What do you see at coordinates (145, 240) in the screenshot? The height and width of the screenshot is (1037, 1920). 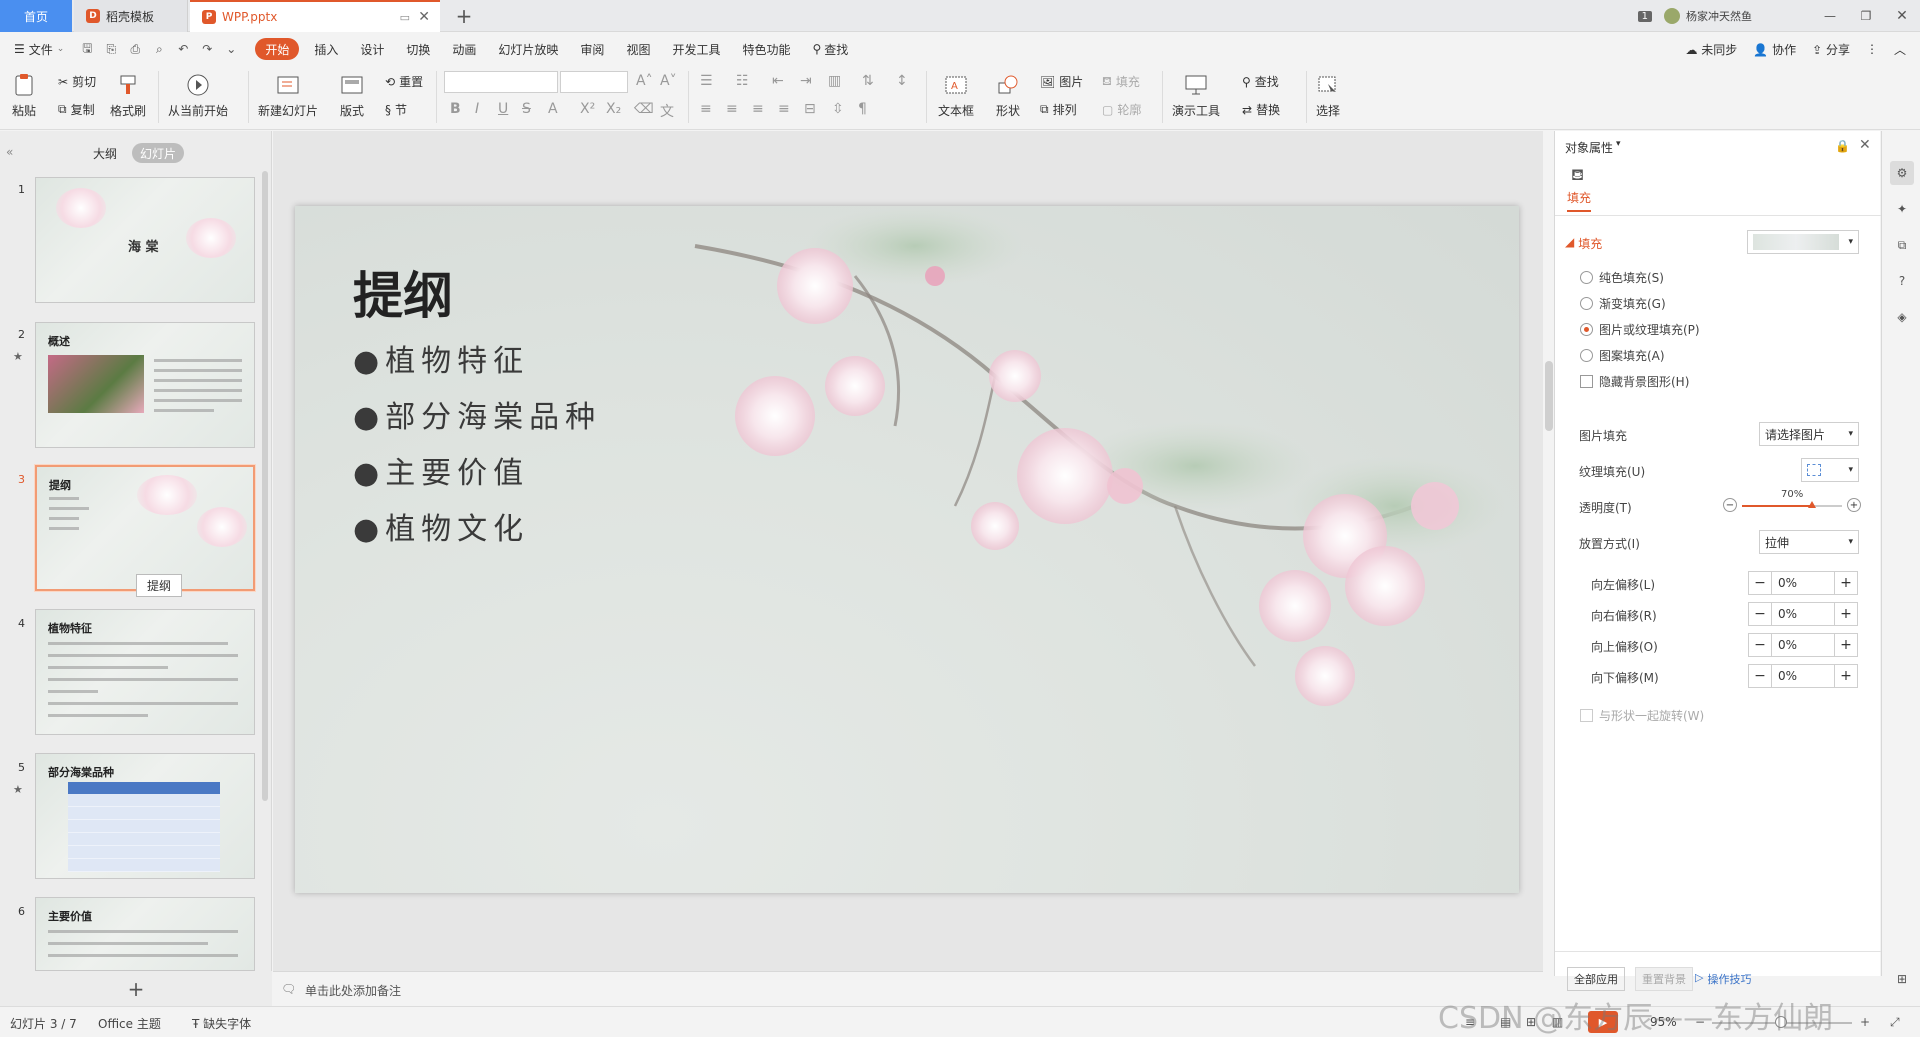 I see `slide-thumbnail: 海 棠` at bounding box center [145, 240].